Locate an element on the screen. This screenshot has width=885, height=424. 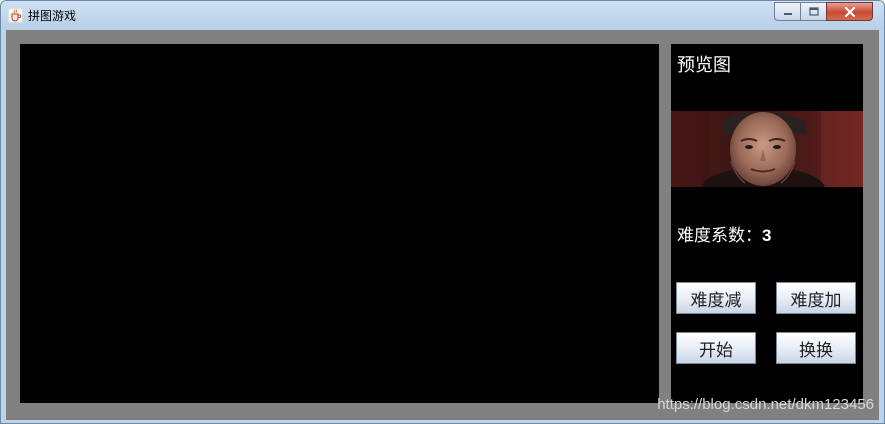
close-icon is located at coordinates (849, 11).